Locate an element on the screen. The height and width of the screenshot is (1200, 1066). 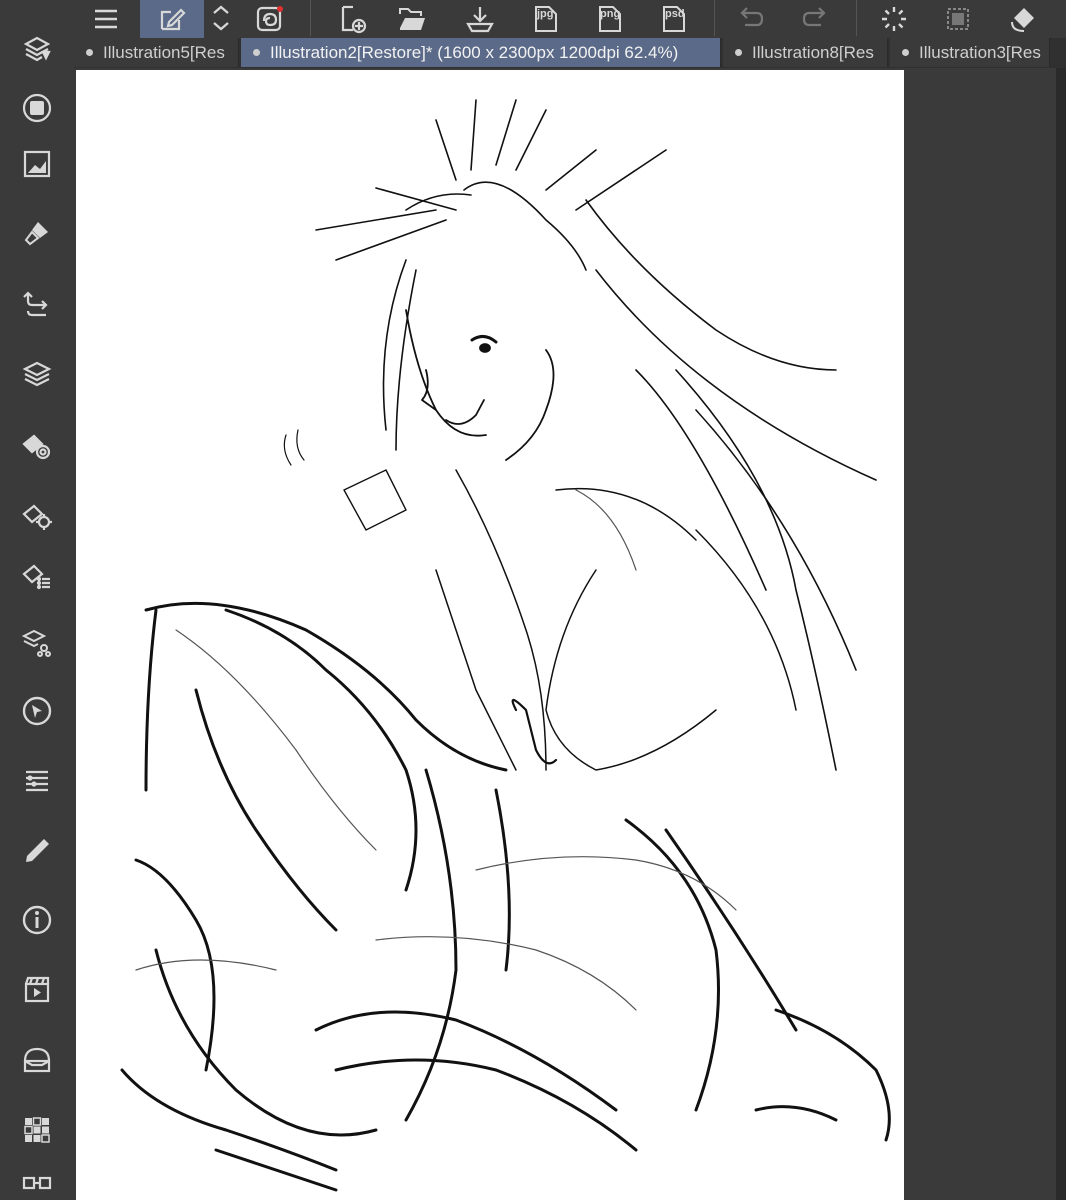
pen-tool-icon is located at coordinates (37, 851).